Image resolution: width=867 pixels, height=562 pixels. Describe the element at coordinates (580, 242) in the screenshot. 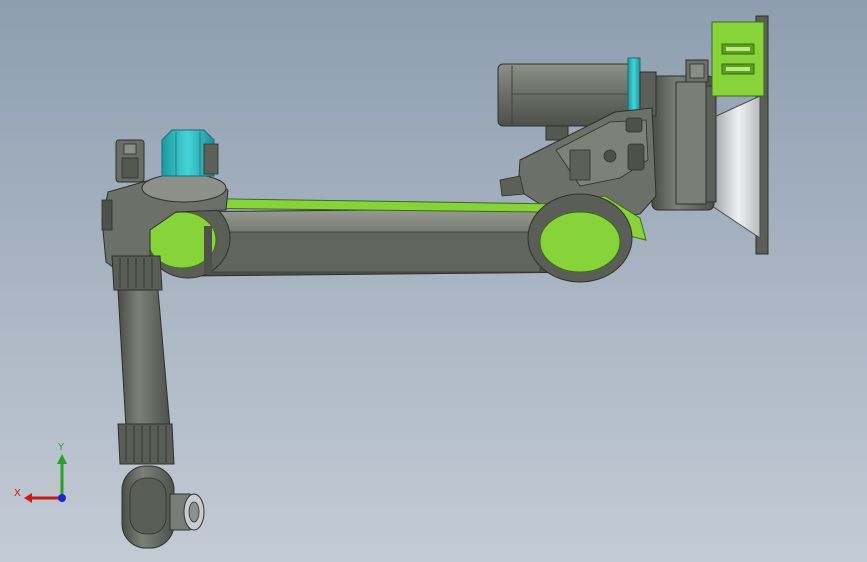

I see `shoulder-hub-cap` at that location.